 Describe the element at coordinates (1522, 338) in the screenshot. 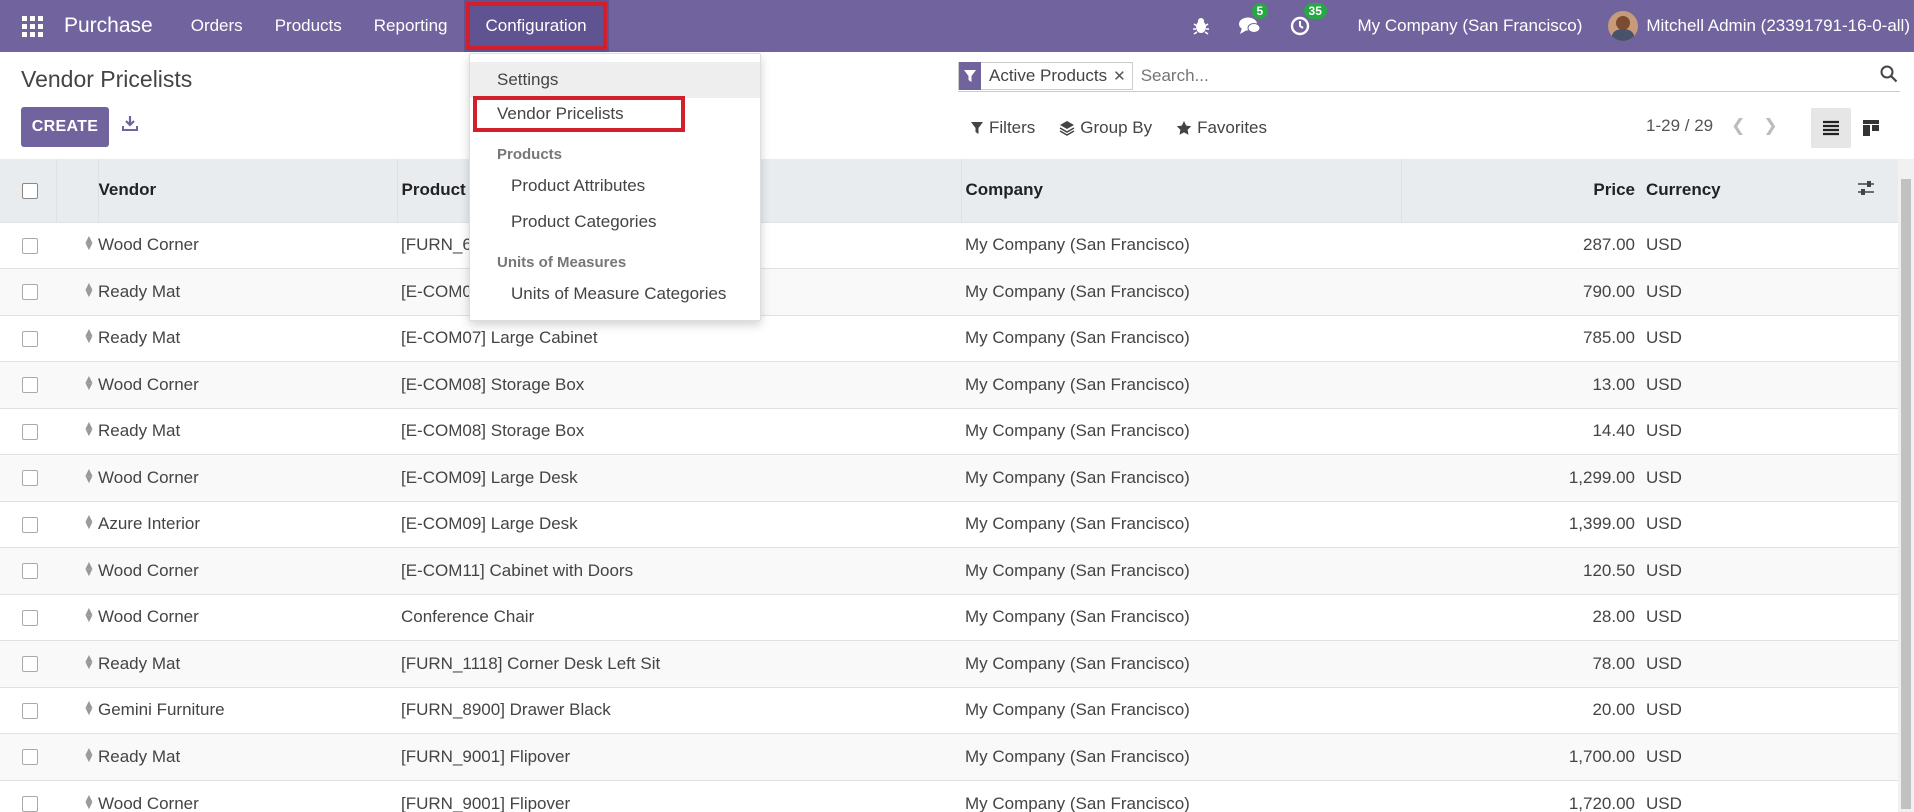

I see `cell-price: 785.00` at that location.